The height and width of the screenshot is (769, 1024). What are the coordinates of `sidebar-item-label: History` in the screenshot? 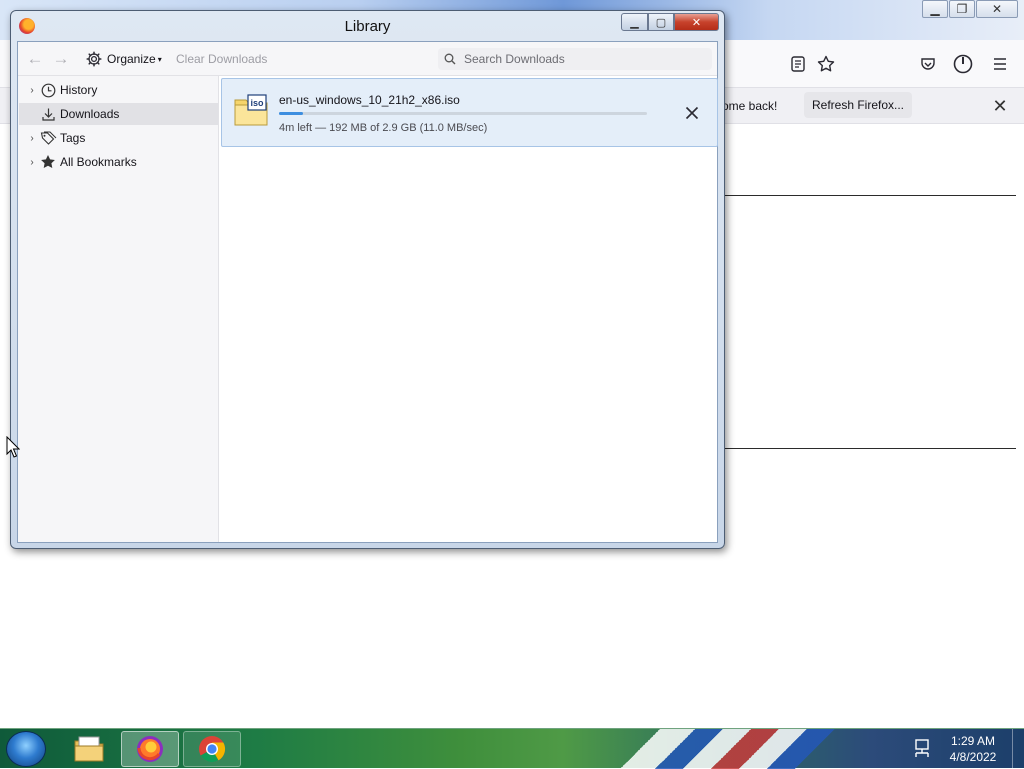 It's located at (79, 90).